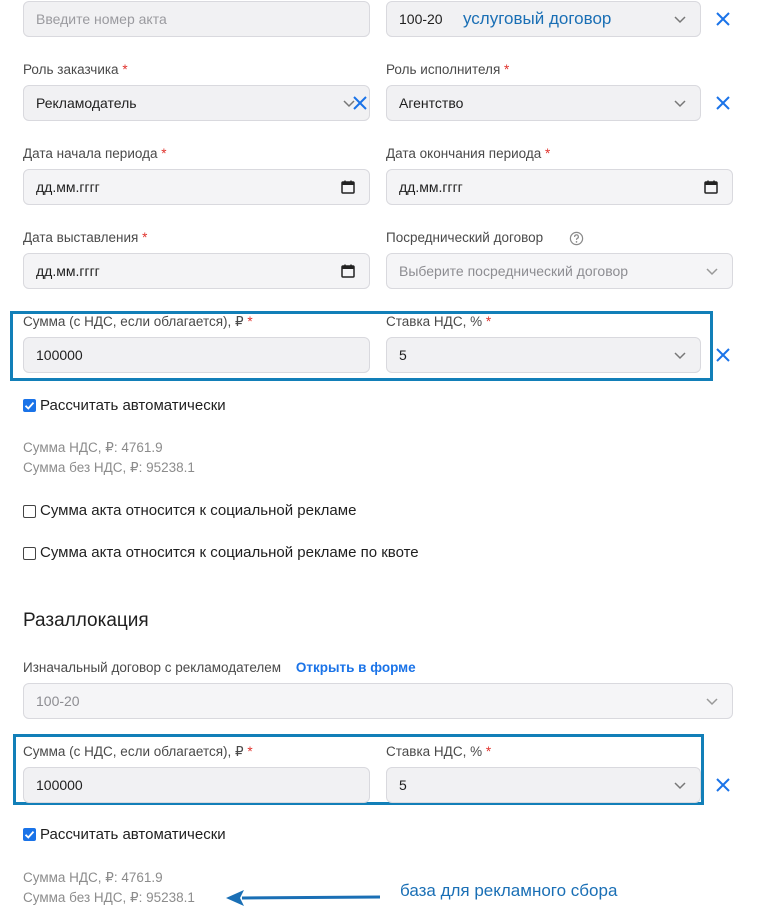  Describe the element at coordinates (543, 785) in the screenshot. I see `realloc-vat-rate-select: 5` at that location.